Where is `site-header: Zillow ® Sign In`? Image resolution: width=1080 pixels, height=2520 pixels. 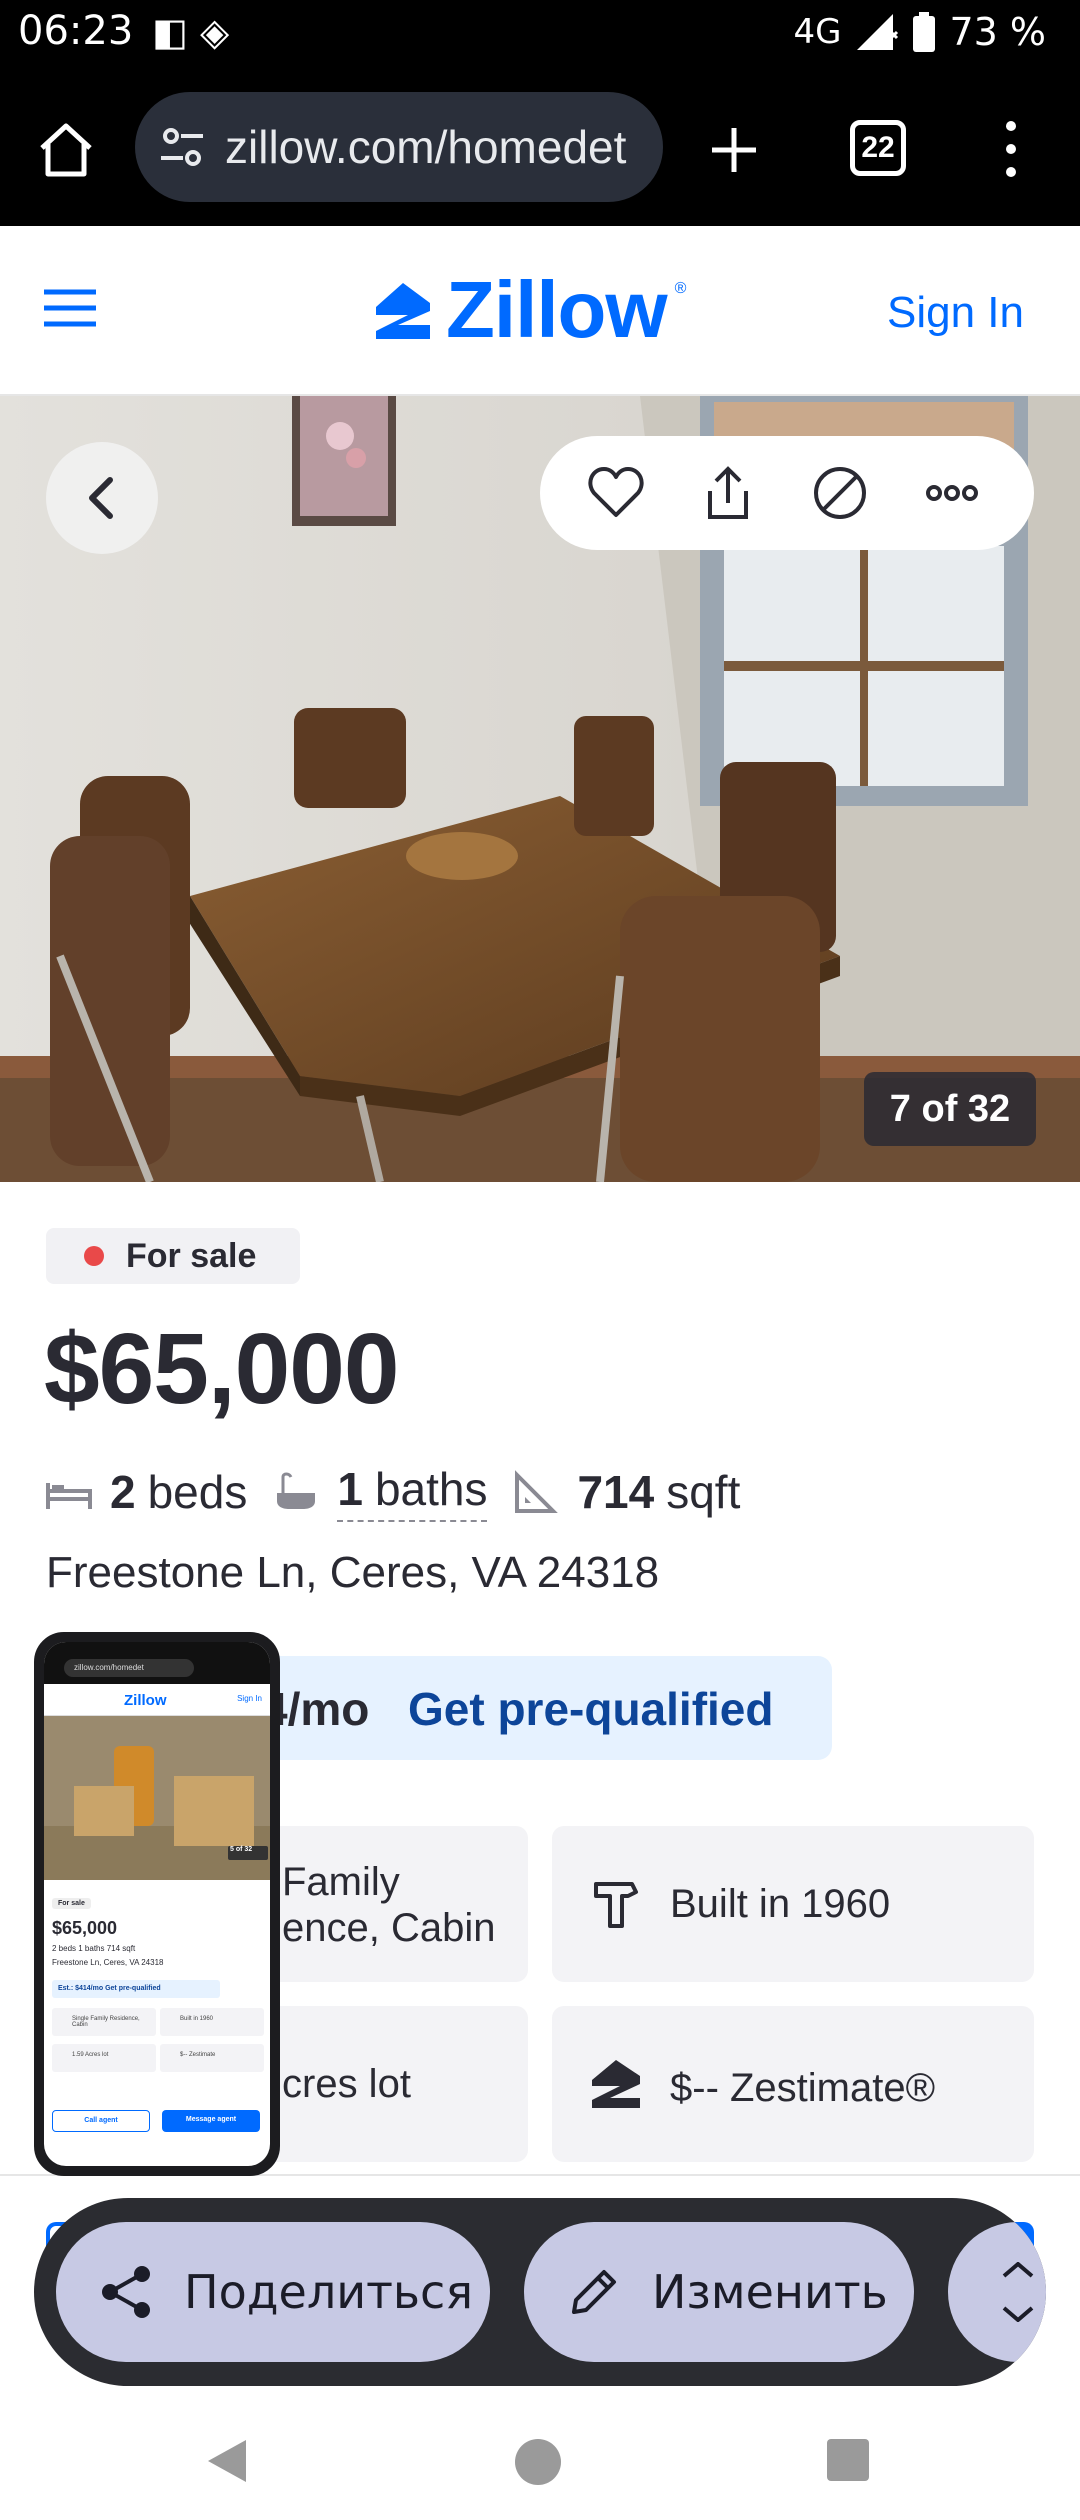
site-header: Zillow ® Sign In is located at coordinates (540, 311).